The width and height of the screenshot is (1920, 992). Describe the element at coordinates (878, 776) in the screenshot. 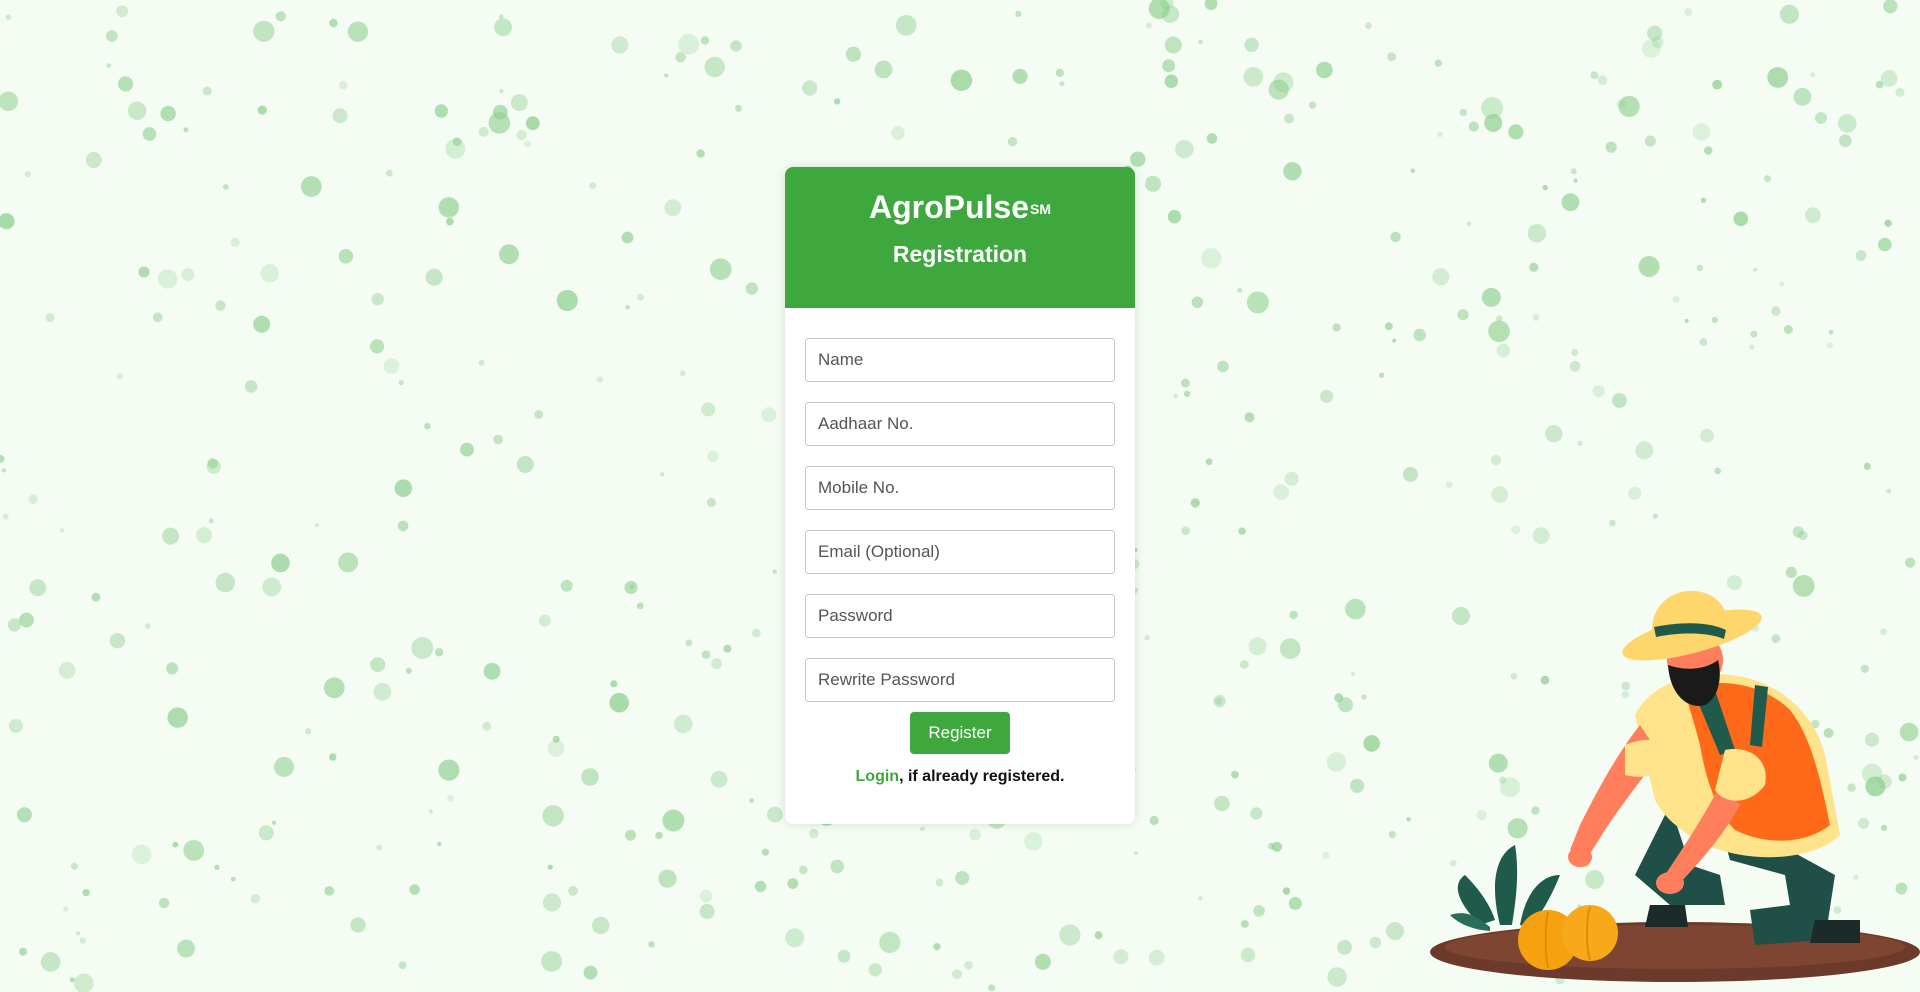

I see `login-link: Login` at that location.